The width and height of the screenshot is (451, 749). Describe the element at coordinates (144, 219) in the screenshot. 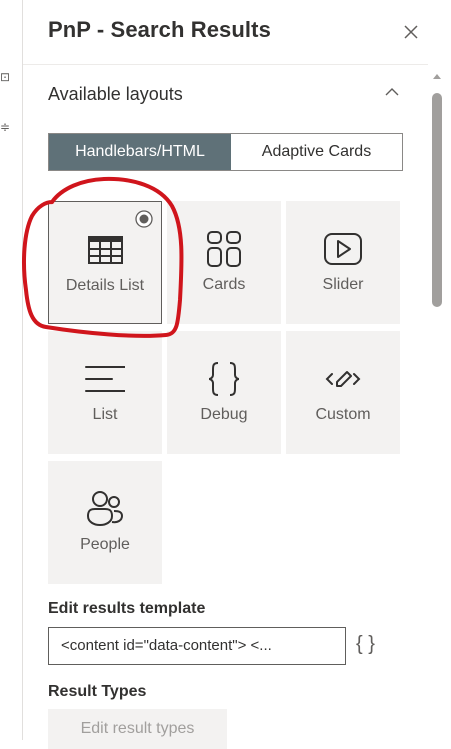

I see `radio-selected-icon` at that location.